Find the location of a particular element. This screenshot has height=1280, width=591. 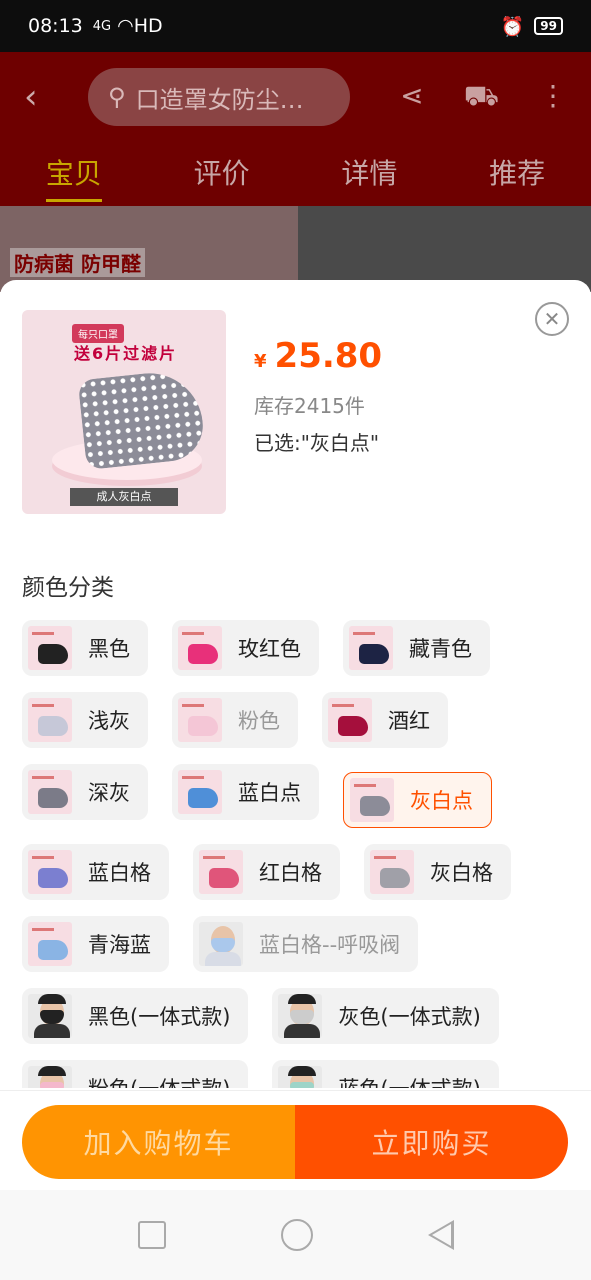

price: ¥ 25.80 is located at coordinates (318, 356).